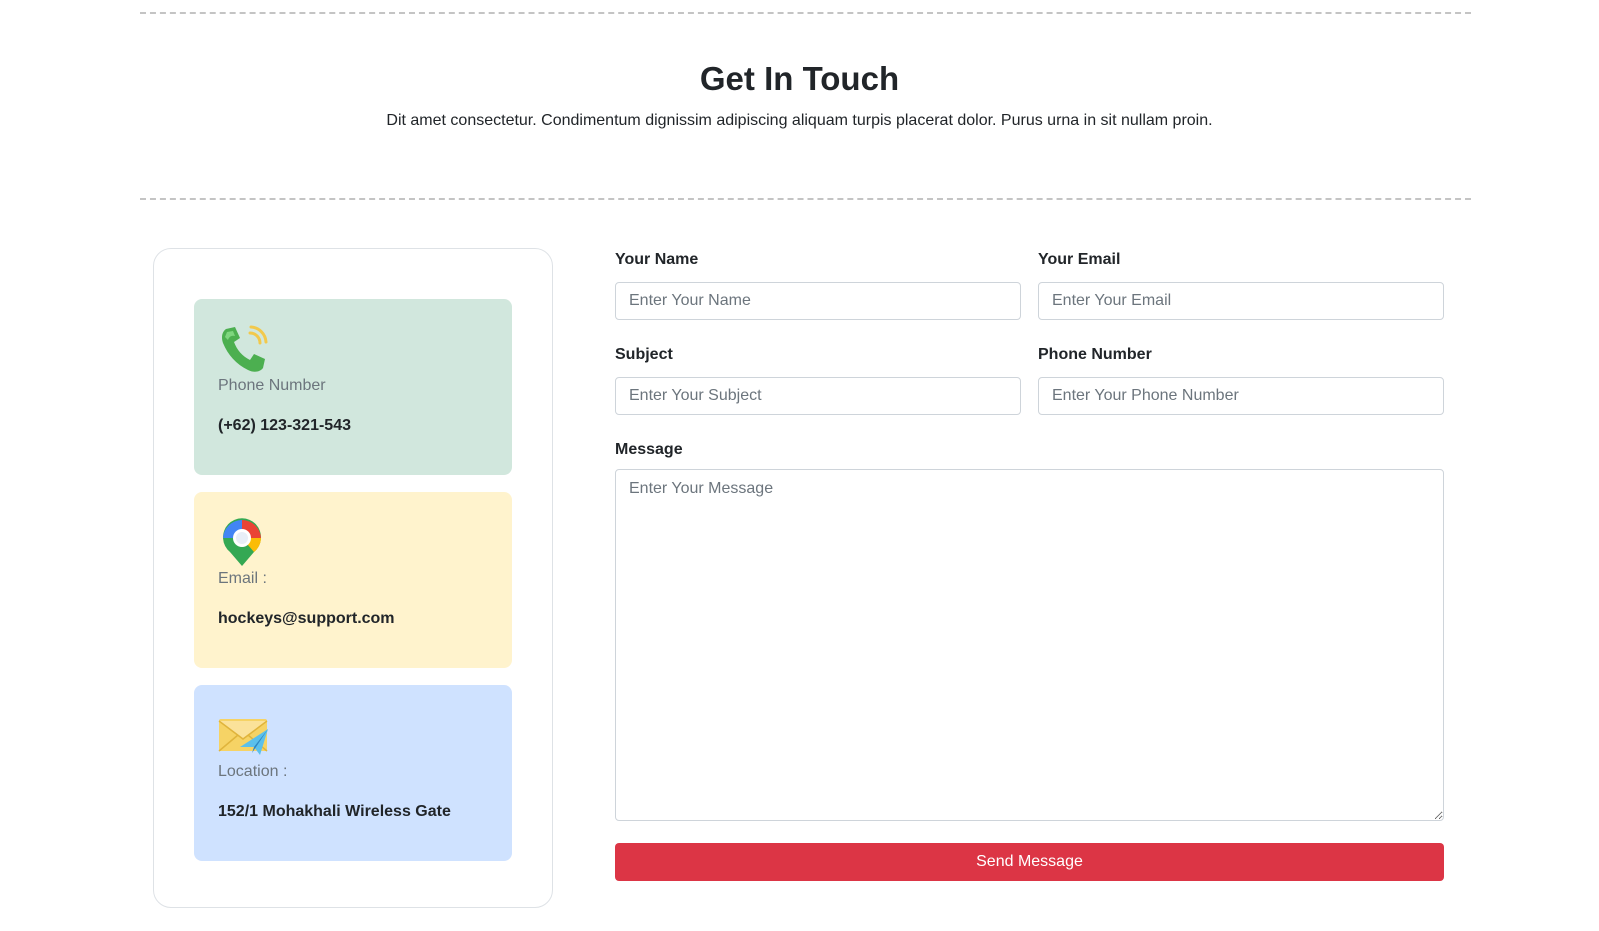  Describe the element at coordinates (818, 396) in the screenshot. I see `subject-input` at that location.